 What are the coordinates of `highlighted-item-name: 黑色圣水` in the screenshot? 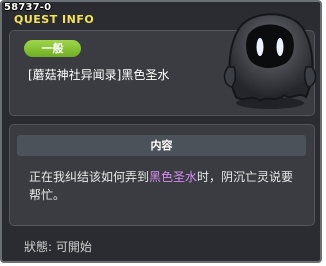 It's located at (173, 177).